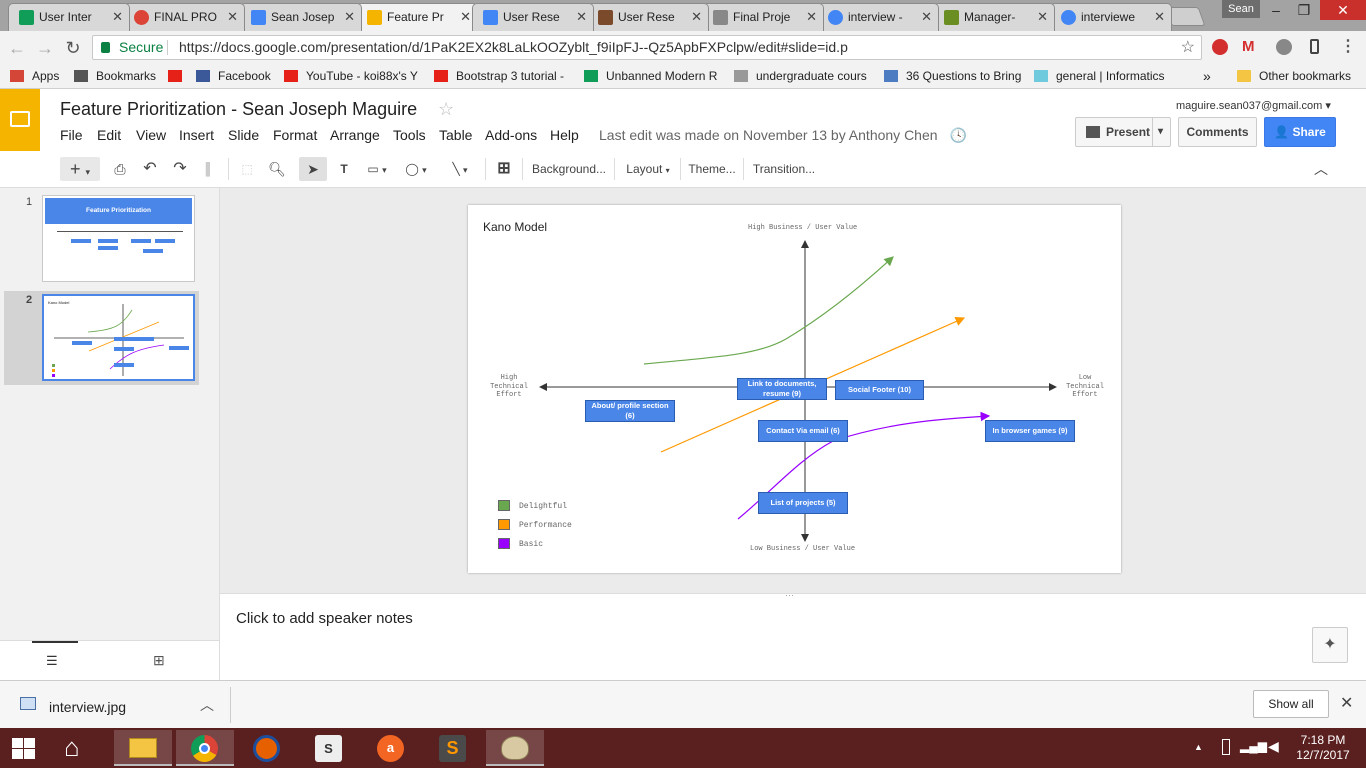 The height and width of the screenshot is (768, 1366). What do you see at coordinates (648, 169) in the screenshot?
I see `layout-button: Layout ▾` at bounding box center [648, 169].